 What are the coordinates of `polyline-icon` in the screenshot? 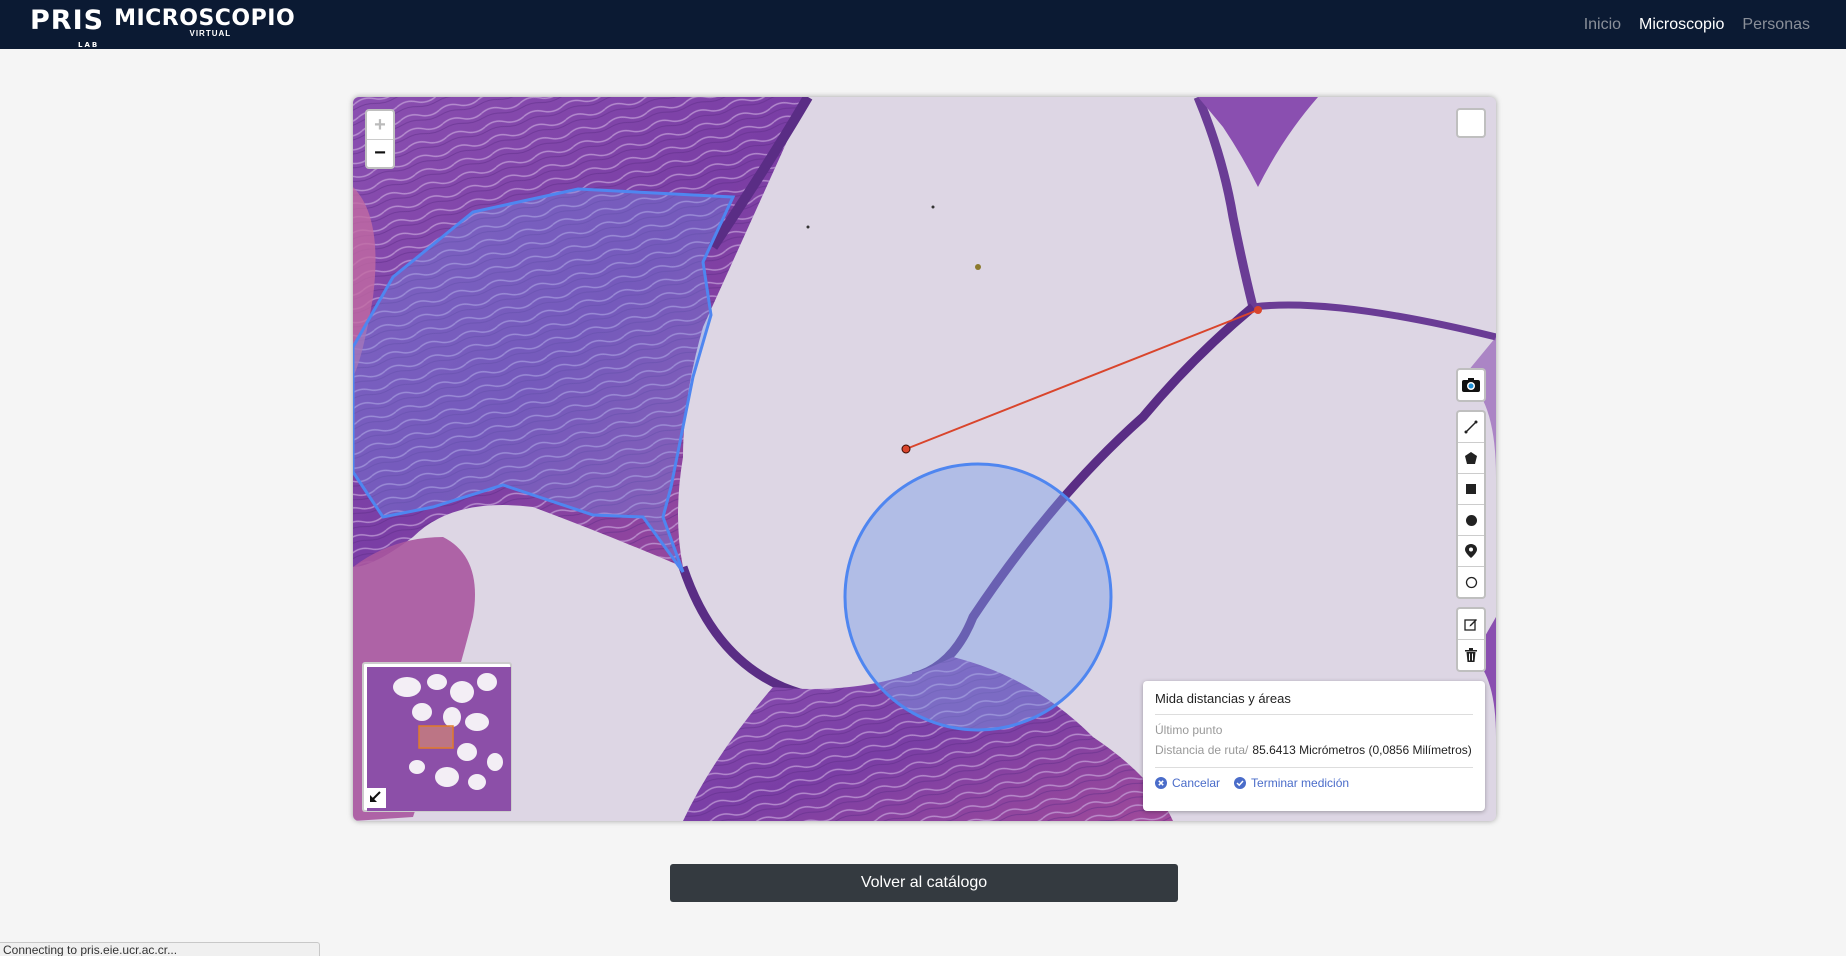 It's located at (1471, 427).